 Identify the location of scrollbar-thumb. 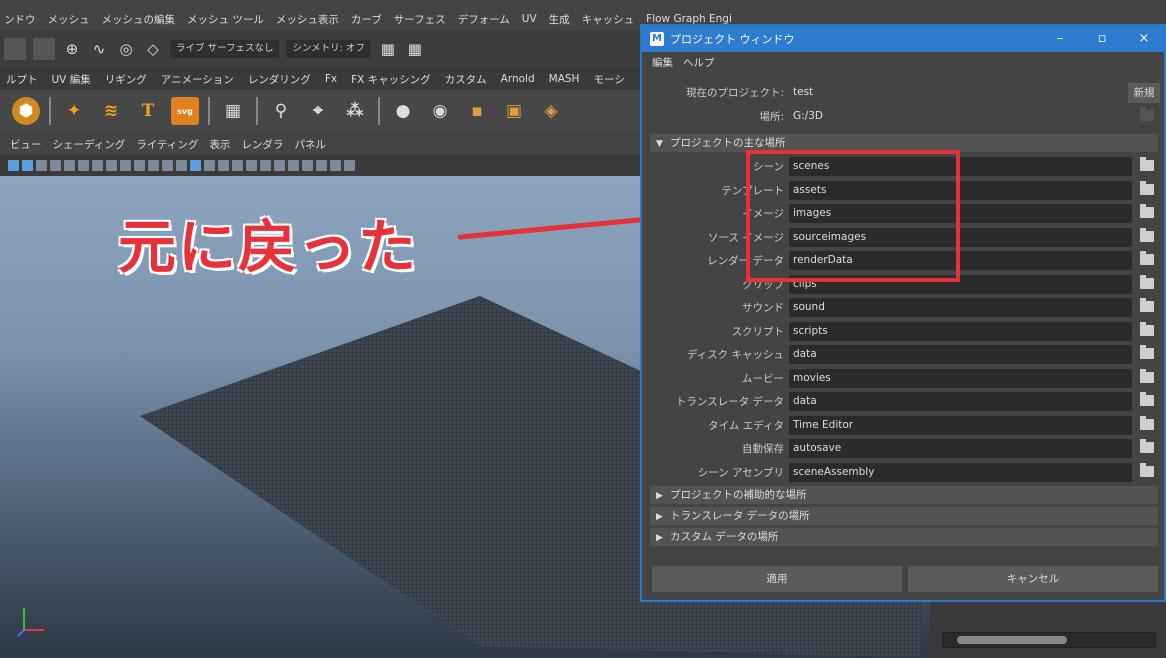
(1012, 640).